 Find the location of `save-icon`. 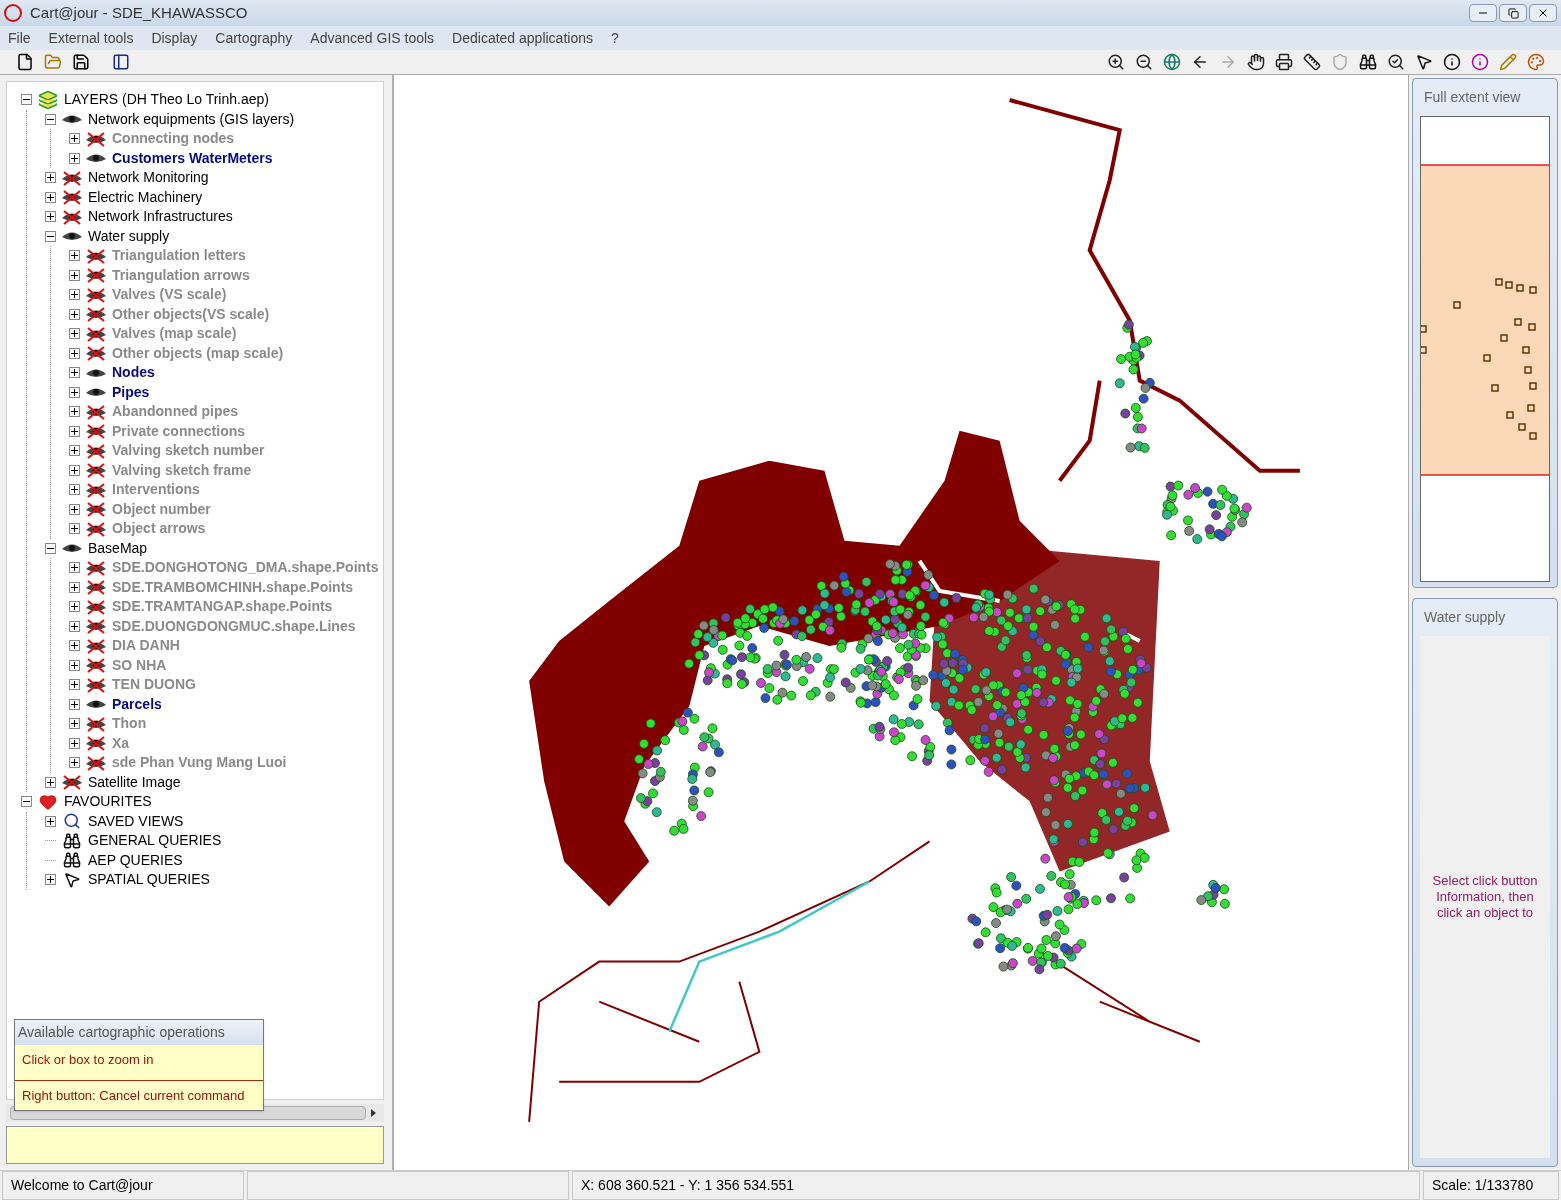

save-icon is located at coordinates (81, 62).